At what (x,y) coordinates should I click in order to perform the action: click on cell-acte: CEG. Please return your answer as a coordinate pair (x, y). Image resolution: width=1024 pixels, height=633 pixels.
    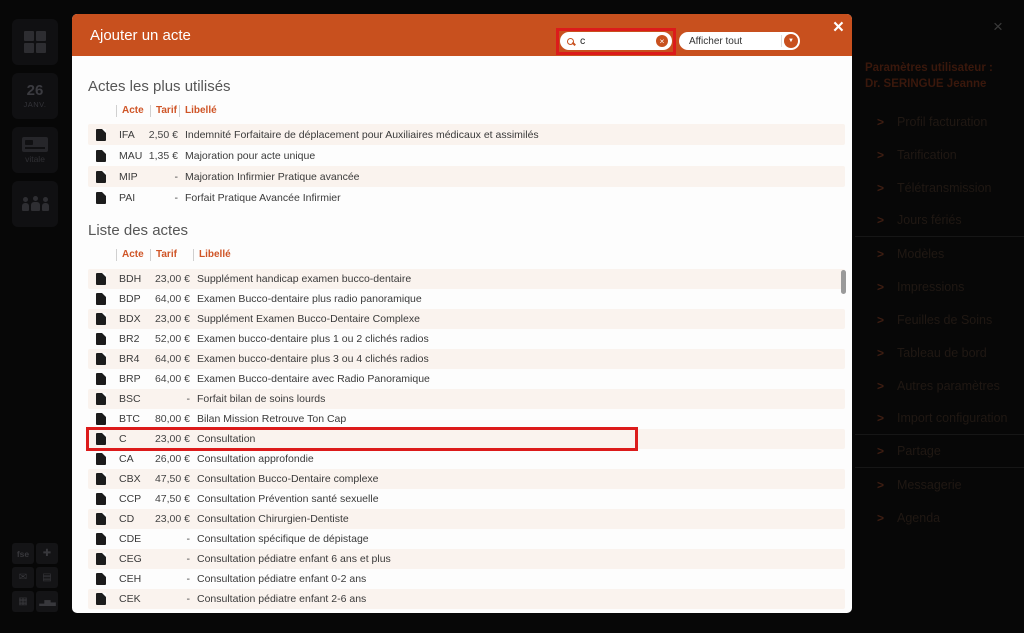
    Looking at the image, I should click on (130, 559).